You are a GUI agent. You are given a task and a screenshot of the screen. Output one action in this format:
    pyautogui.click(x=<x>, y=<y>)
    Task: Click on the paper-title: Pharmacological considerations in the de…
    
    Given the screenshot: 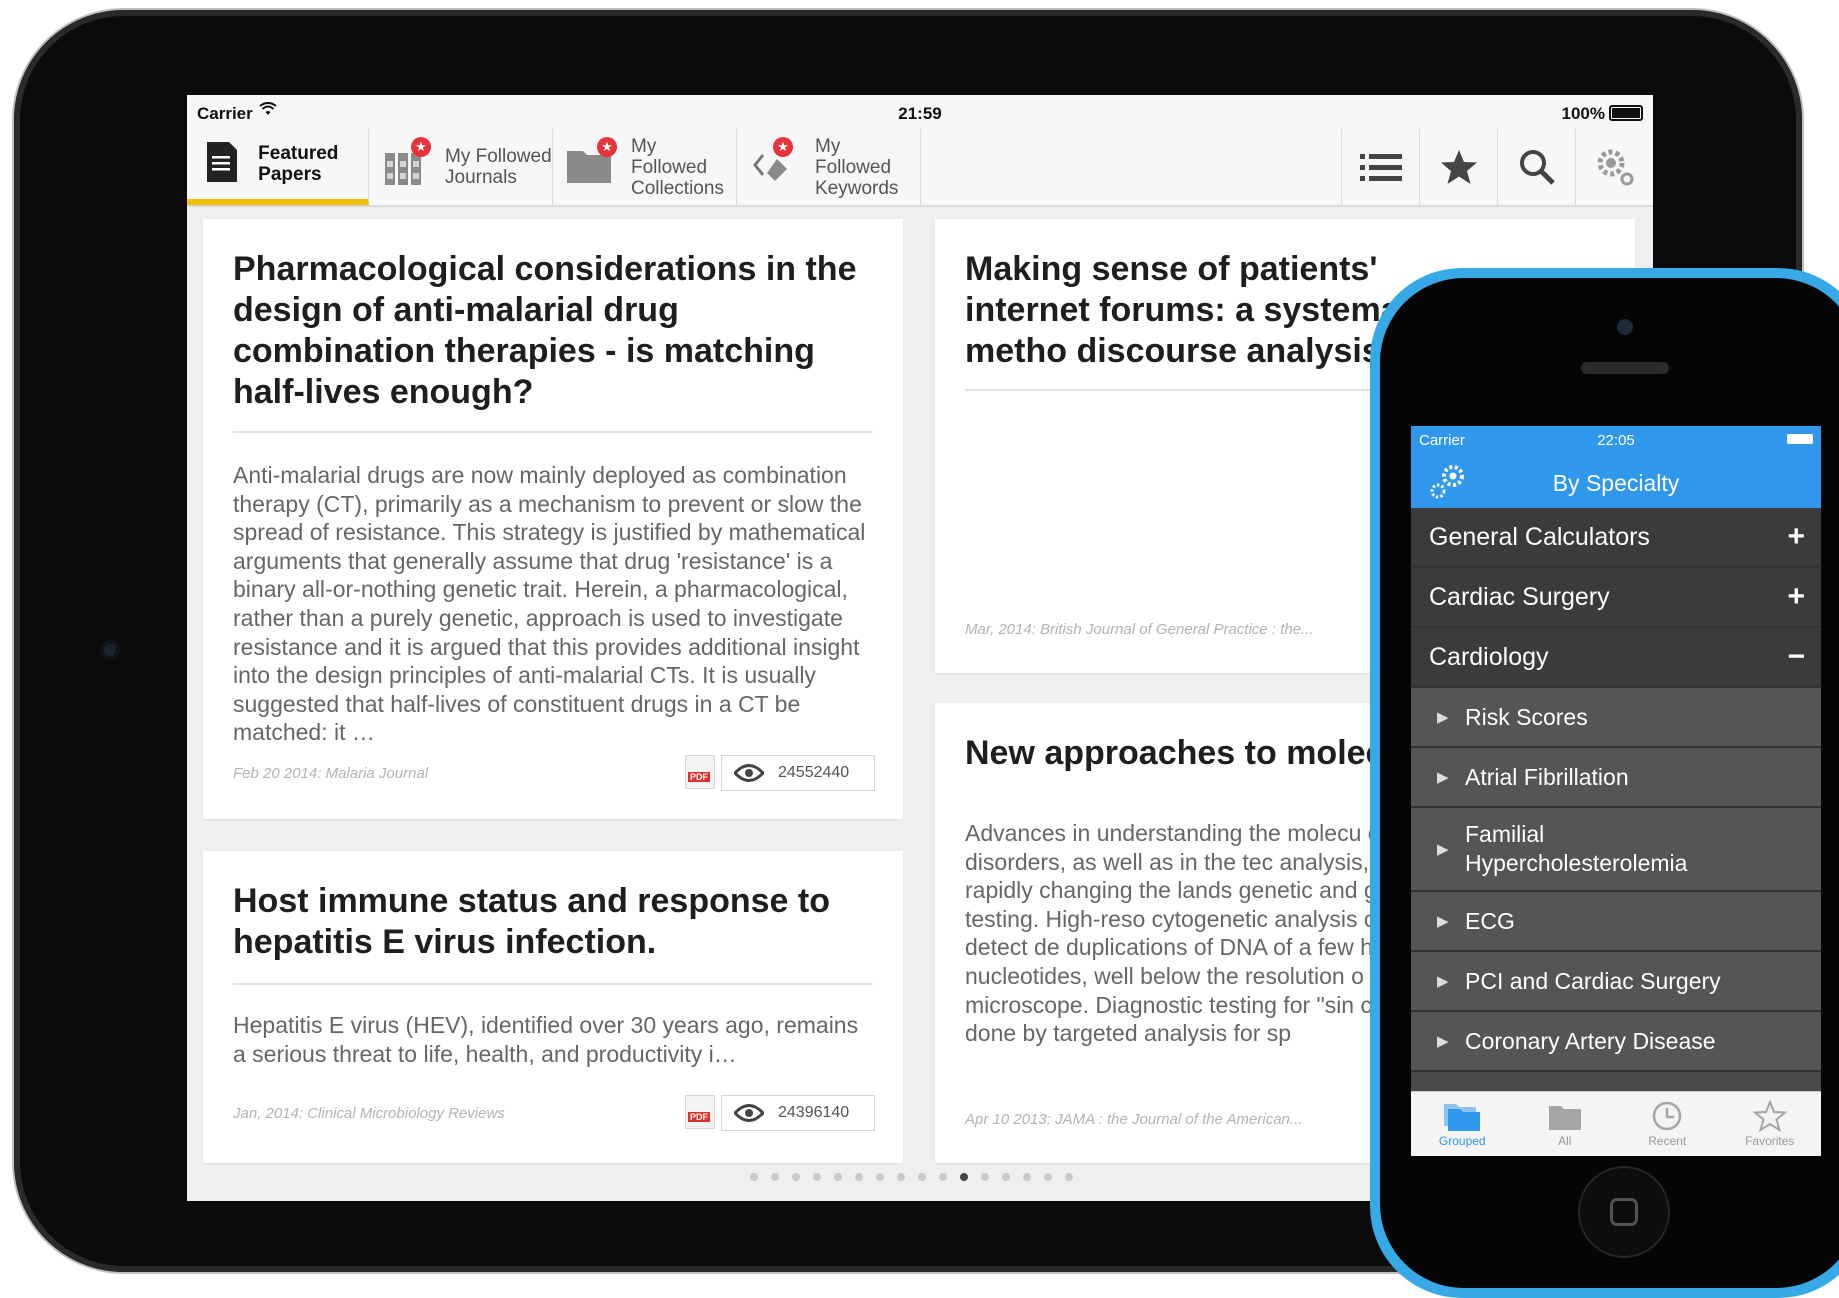 What is the action you would take?
    pyautogui.click(x=553, y=331)
    